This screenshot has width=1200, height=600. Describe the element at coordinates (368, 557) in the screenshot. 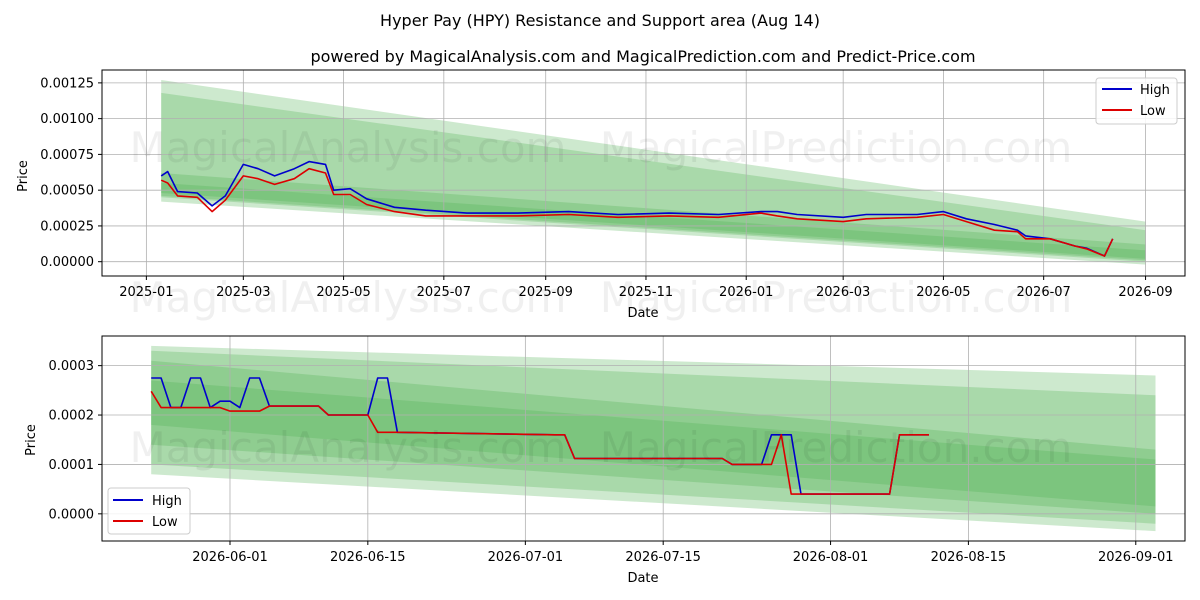

I see `x-tick-label: 2026-06-15` at that location.